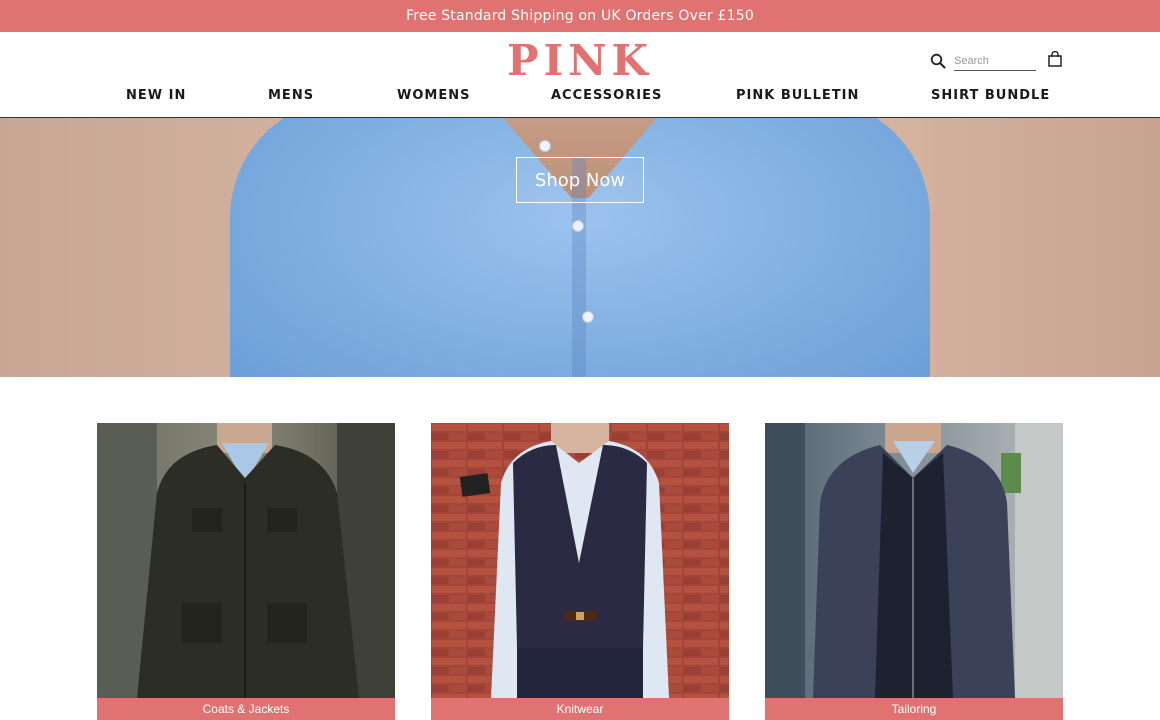 The image size is (1160, 720). Describe the element at coordinates (995, 61) in the screenshot. I see `search-input` at that location.